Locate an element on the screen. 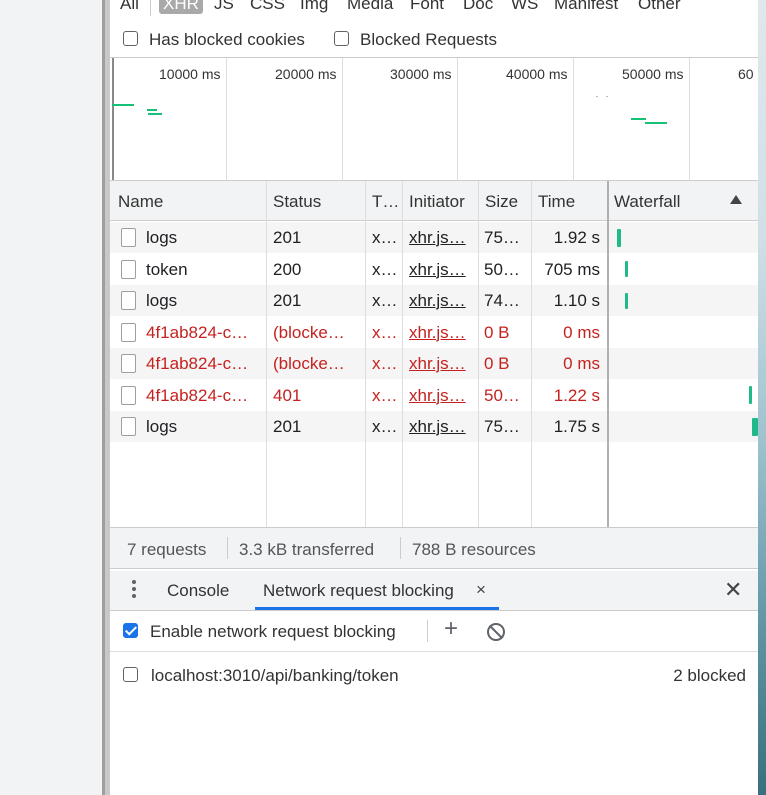 The image size is (766, 795). remove-all-patterns-block-icon is located at coordinates (496, 632).